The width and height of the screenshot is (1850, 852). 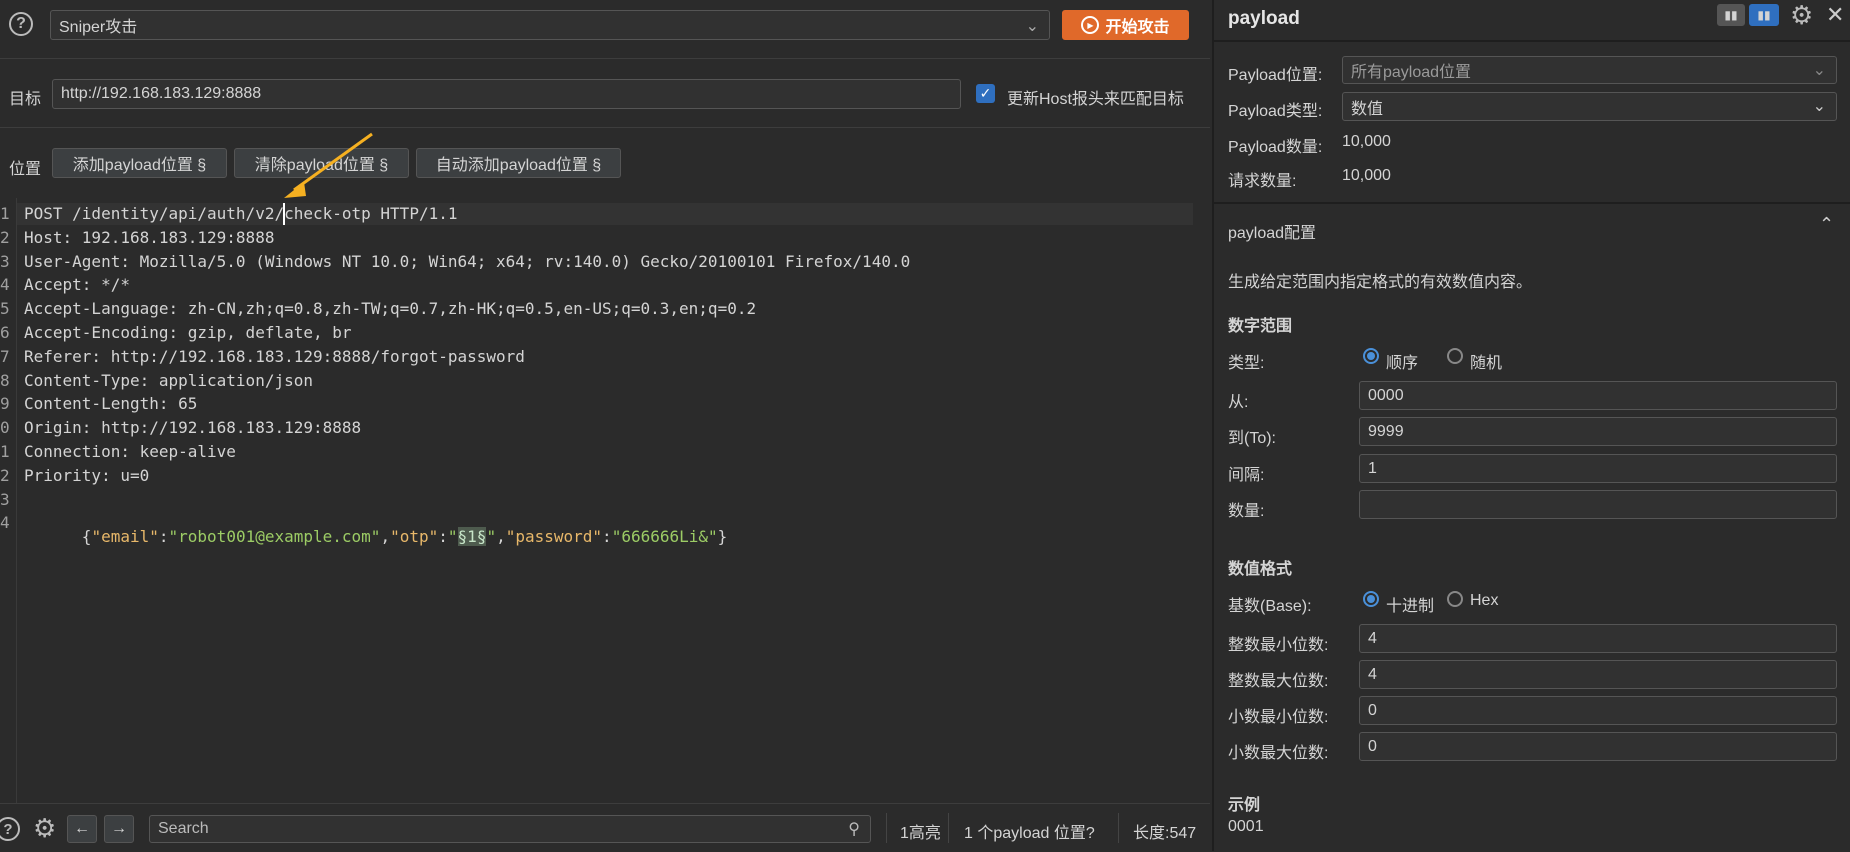 I want to click on highlights-count: 1高亮, so click(x=920, y=833).